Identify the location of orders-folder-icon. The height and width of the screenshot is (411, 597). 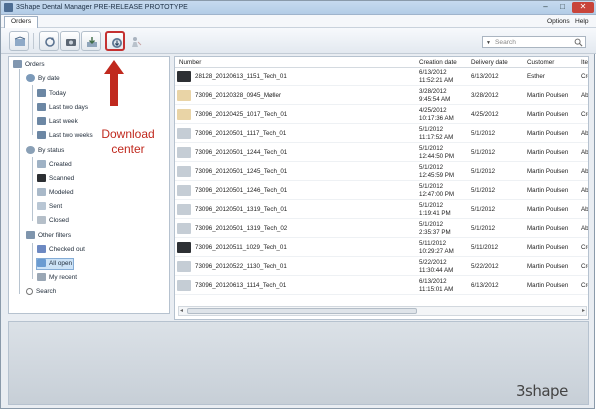
(17, 64).